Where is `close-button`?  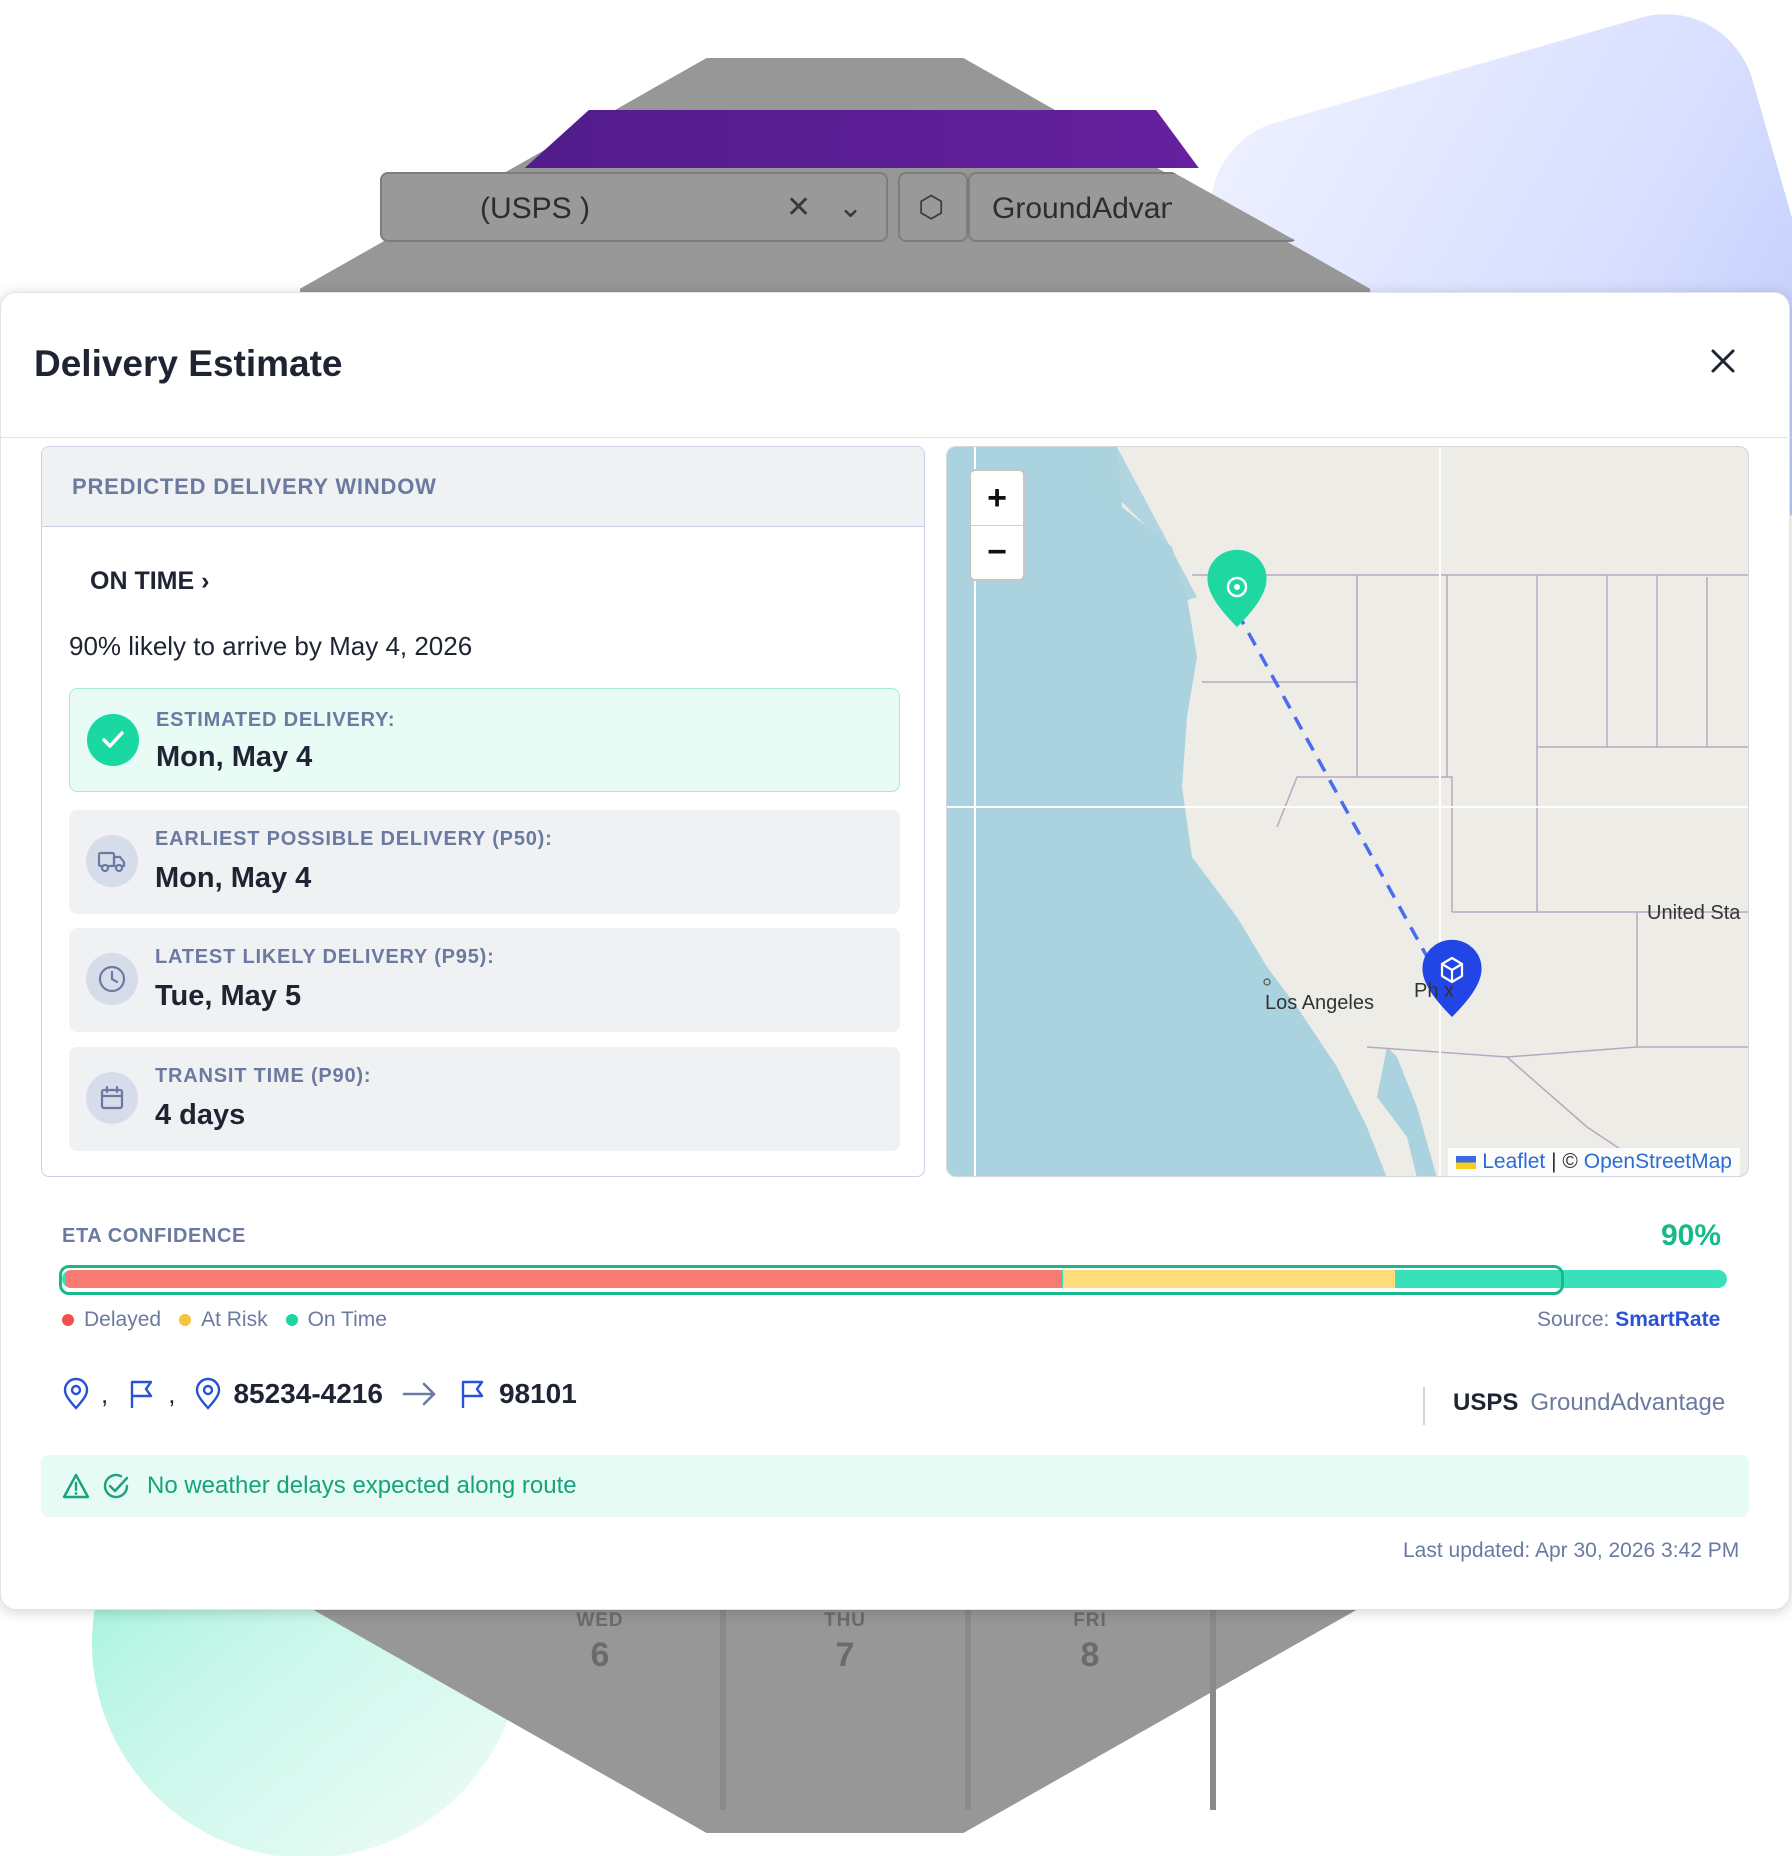 close-button is located at coordinates (1723, 361).